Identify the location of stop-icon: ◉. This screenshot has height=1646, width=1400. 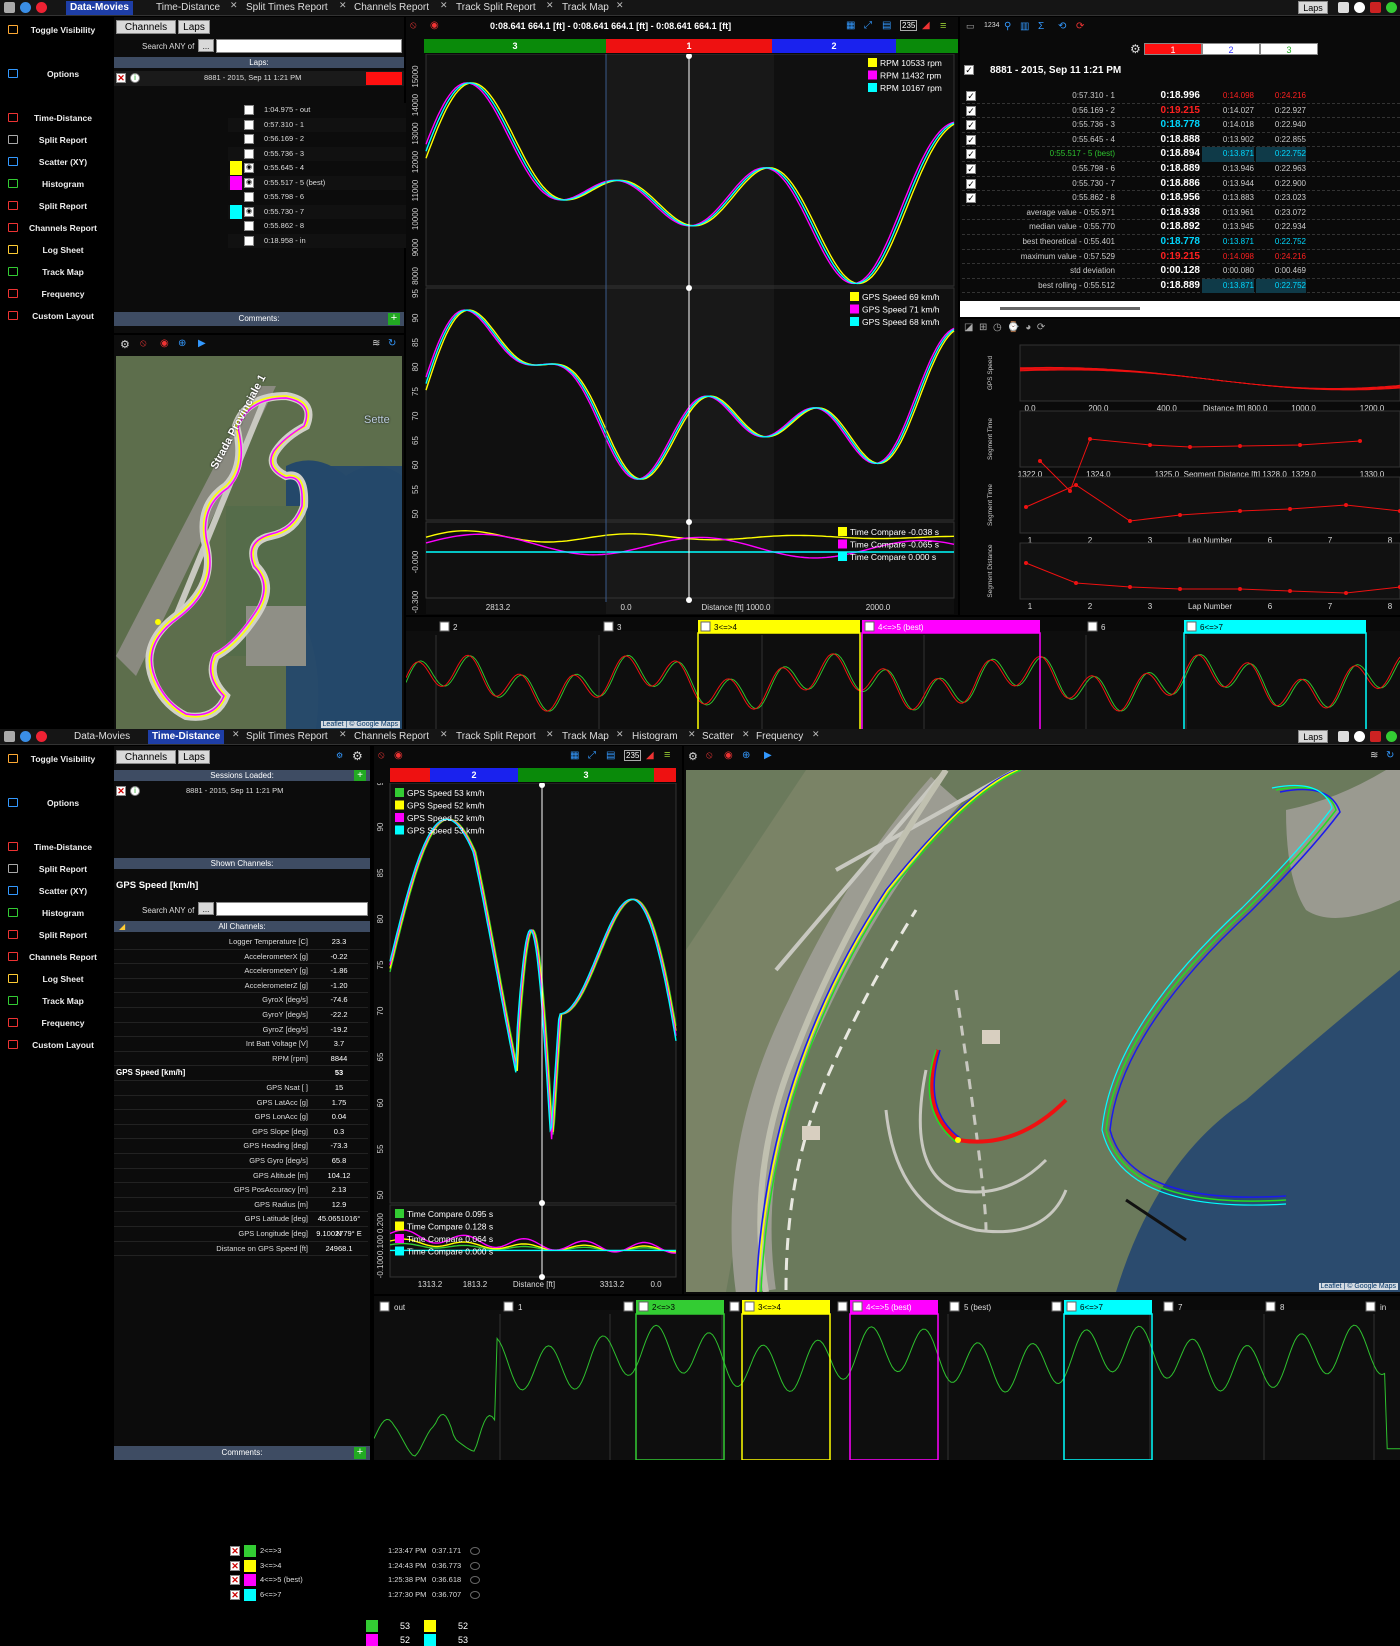
(434, 25).